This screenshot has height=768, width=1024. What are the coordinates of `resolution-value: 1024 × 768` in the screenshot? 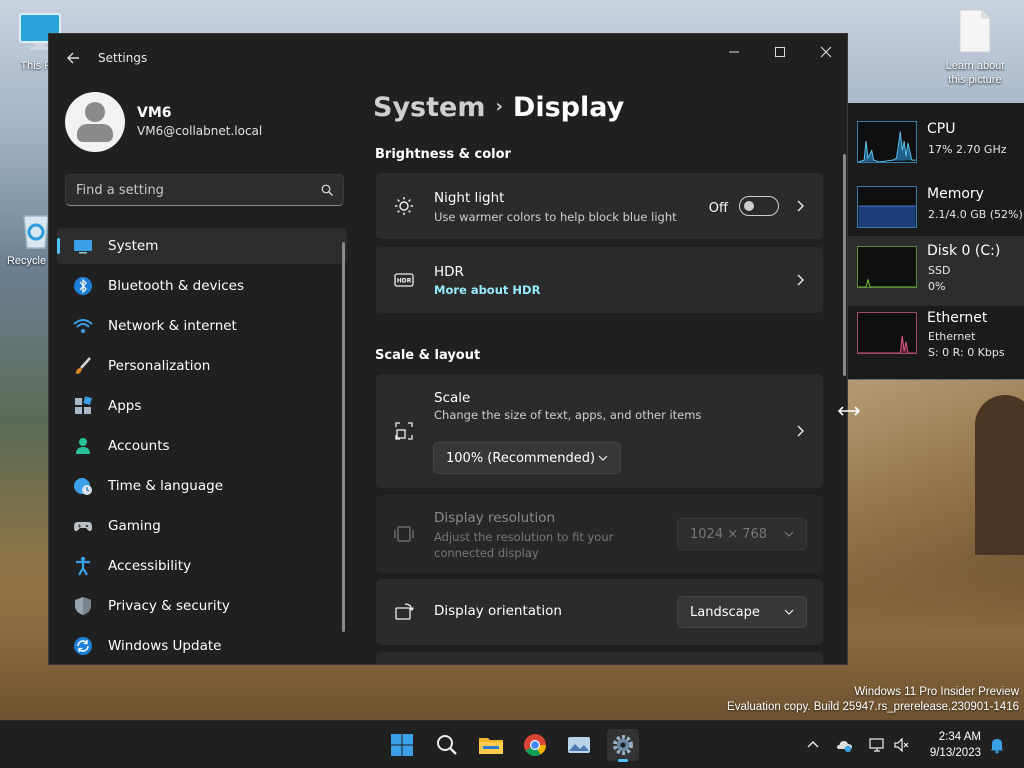 It's located at (729, 534).